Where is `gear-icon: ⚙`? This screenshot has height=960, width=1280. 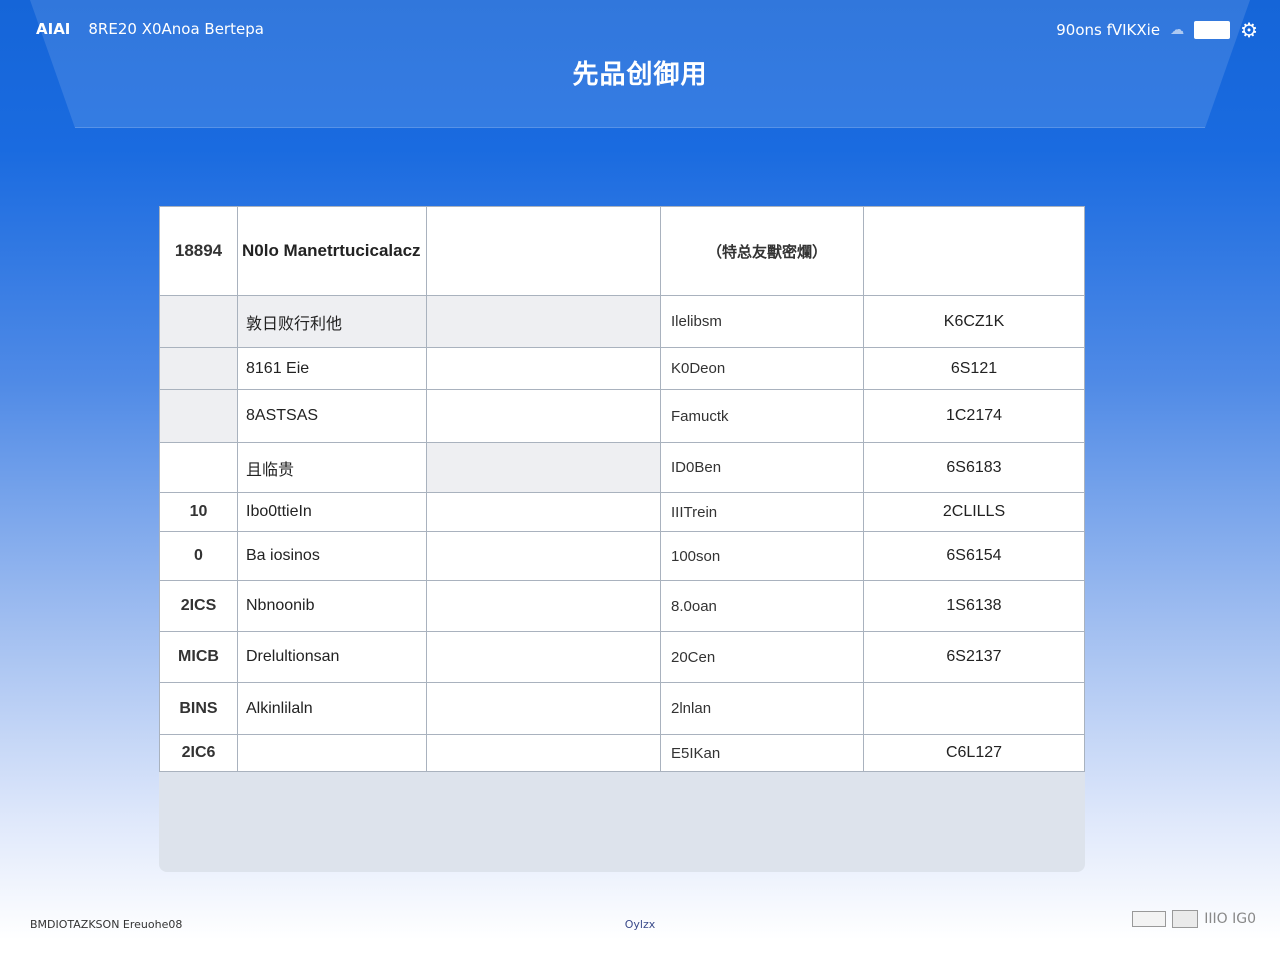
gear-icon: ⚙ is located at coordinates (1249, 30).